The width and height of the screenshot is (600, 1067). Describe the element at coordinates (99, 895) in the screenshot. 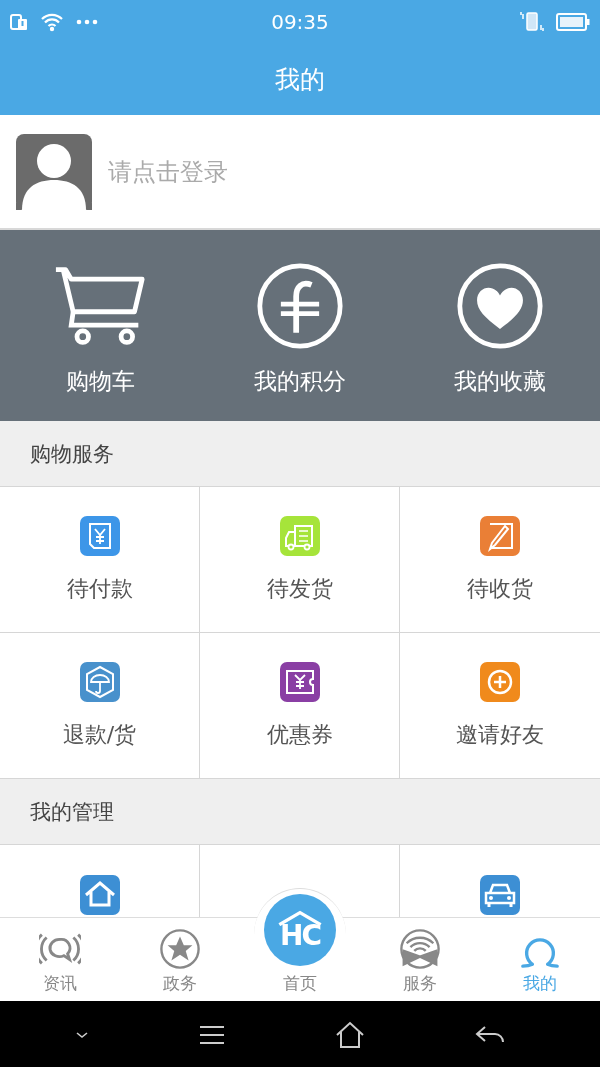

I see `house-icon` at that location.